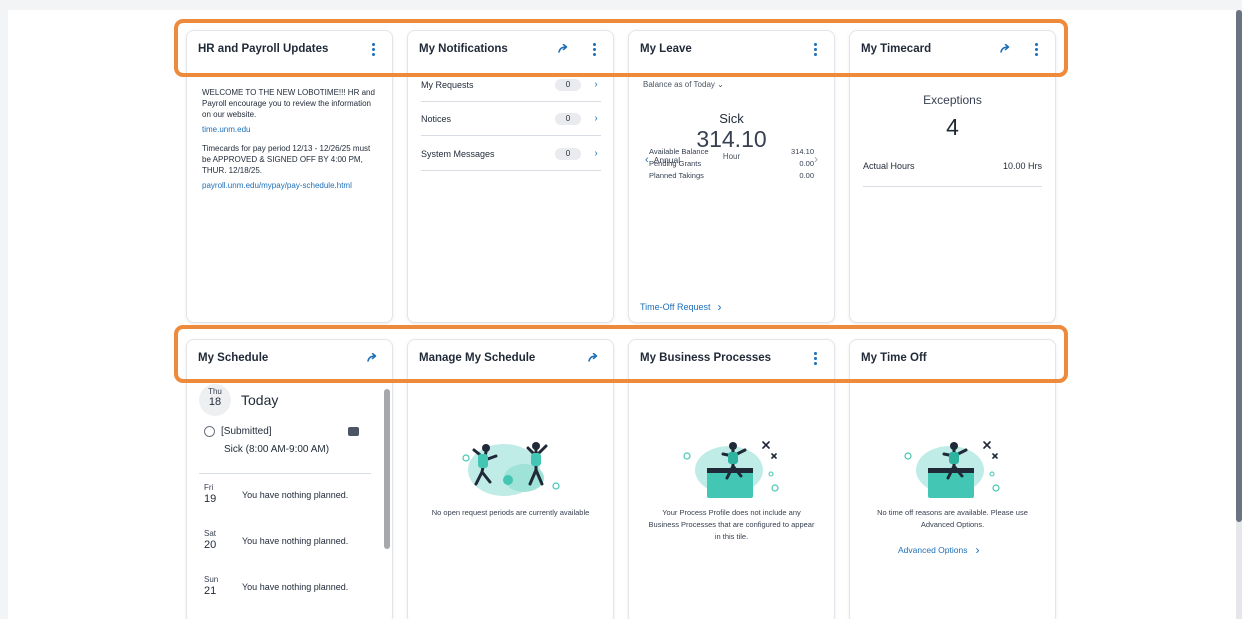 The width and height of the screenshot is (1242, 619). Describe the element at coordinates (263, 49) in the screenshot. I see `tile-title: HR and Payroll Updates` at that location.